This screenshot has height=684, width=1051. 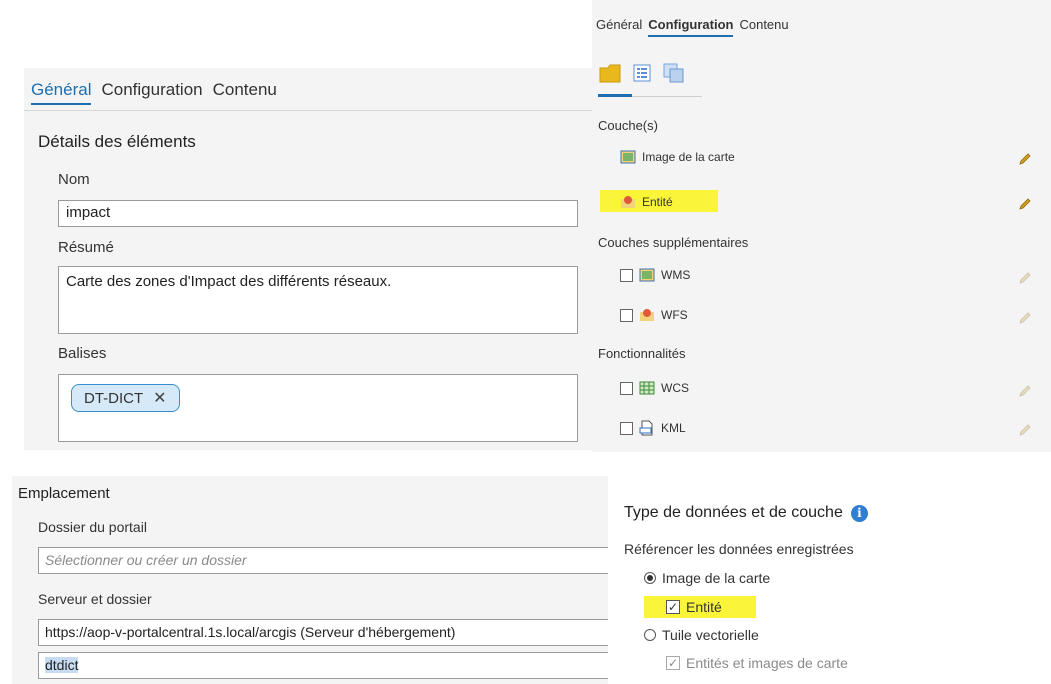 What do you see at coordinates (675, 388) in the screenshot?
I see `capability-label: WCS` at bounding box center [675, 388].